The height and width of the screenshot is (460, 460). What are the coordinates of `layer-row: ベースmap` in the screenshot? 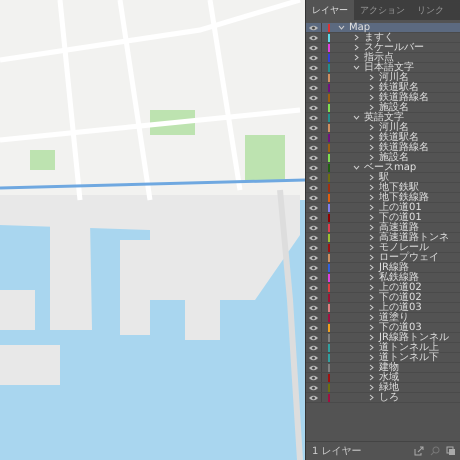 It's located at (383, 168).